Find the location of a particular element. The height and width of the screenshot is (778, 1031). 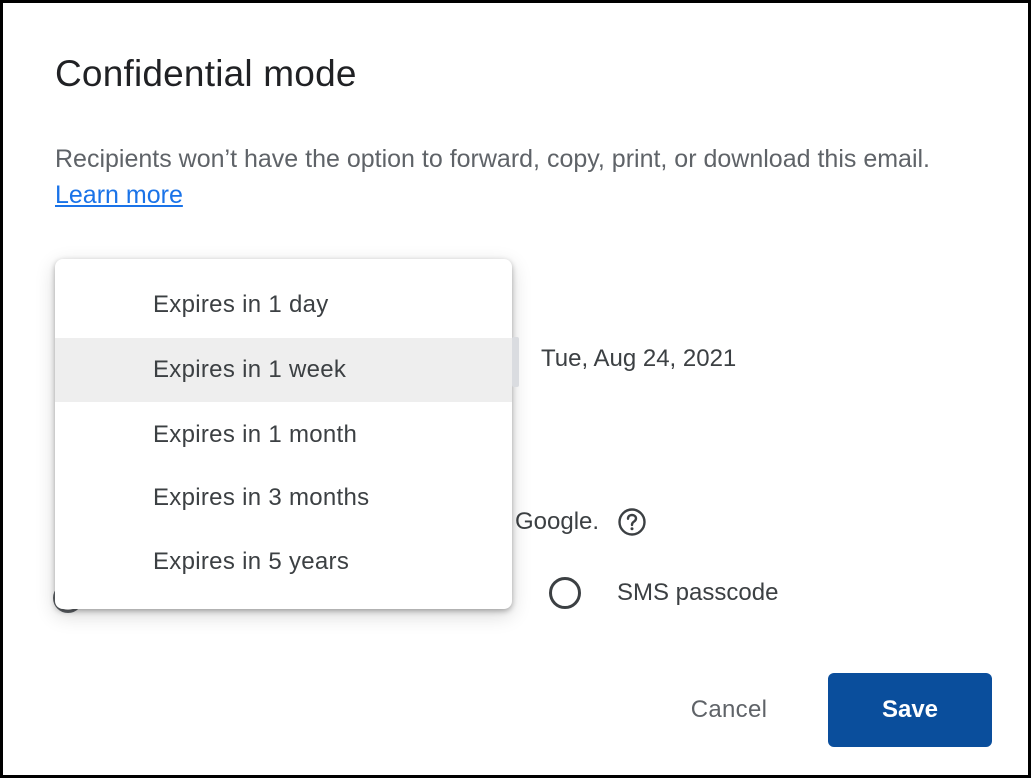

sms-passcode-label: SMS passcode is located at coordinates (698, 592).